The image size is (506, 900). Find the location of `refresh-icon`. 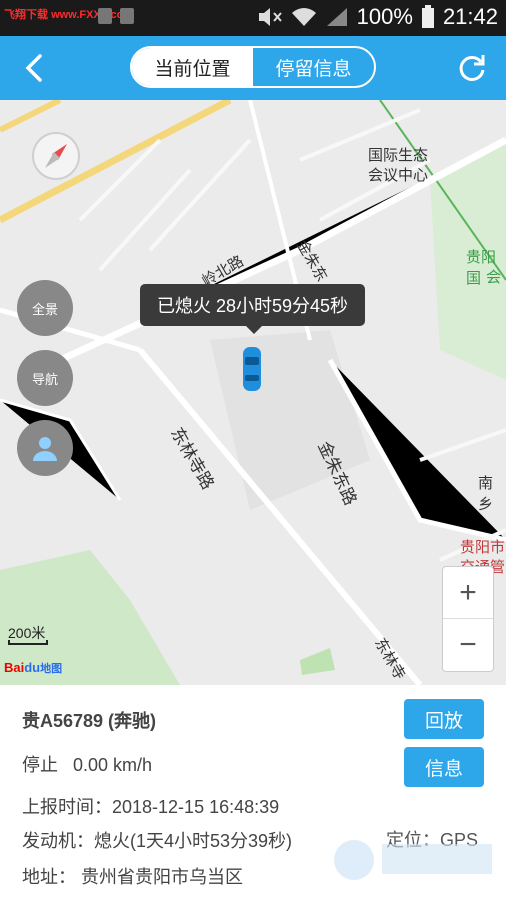

refresh-icon is located at coordinates (472, 68).